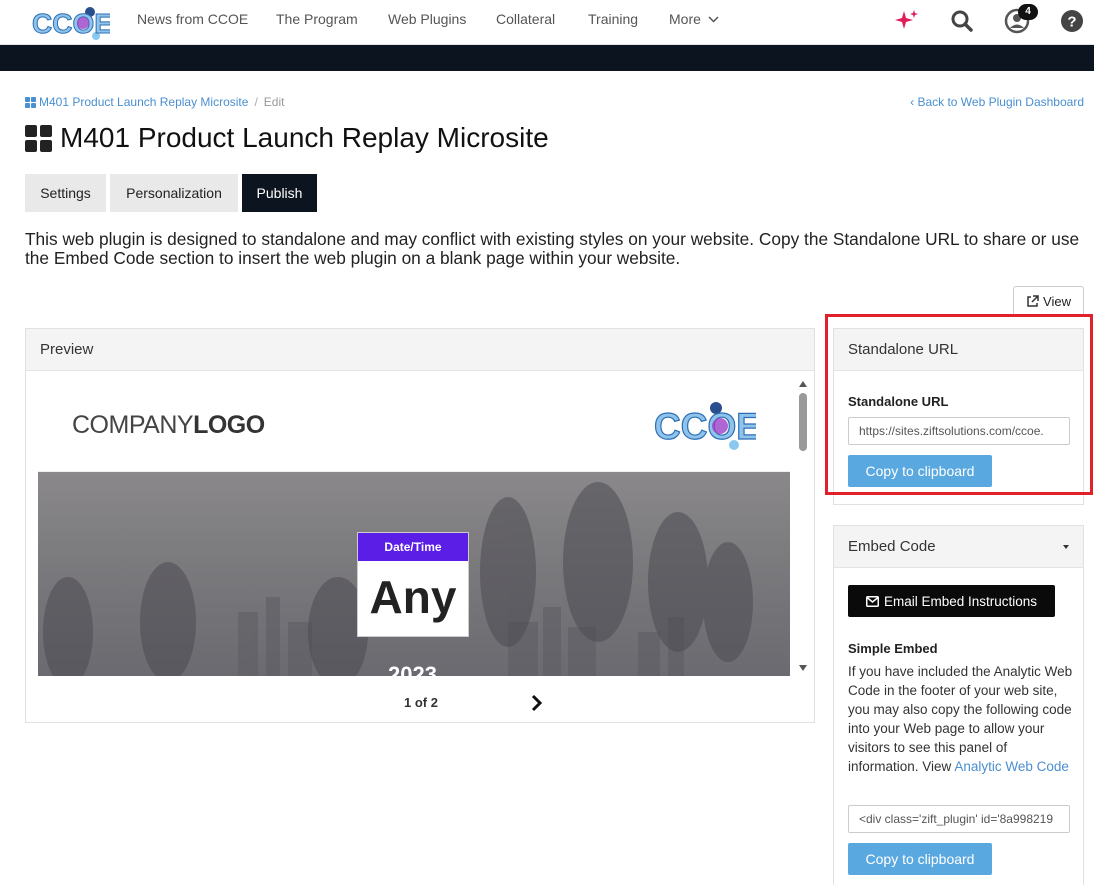 The width and height of the screenshot is (1094, 885). I want to click on envelope-icon, so click(872, 601).